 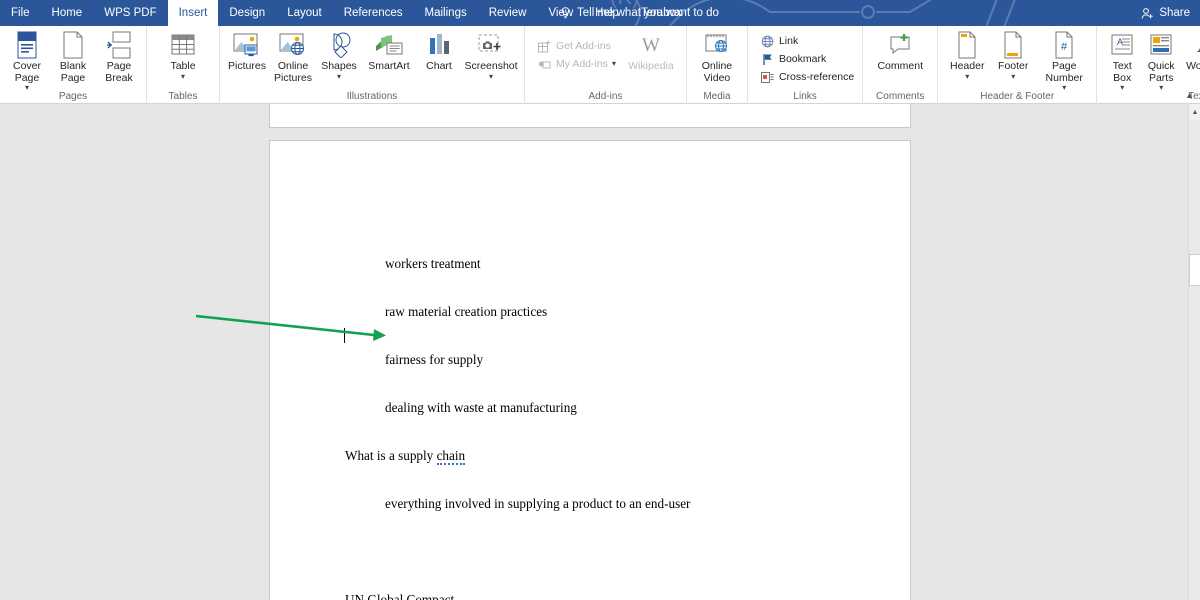 I want to click on doc-line: raw material creation practices, so click(x=466, y=311).